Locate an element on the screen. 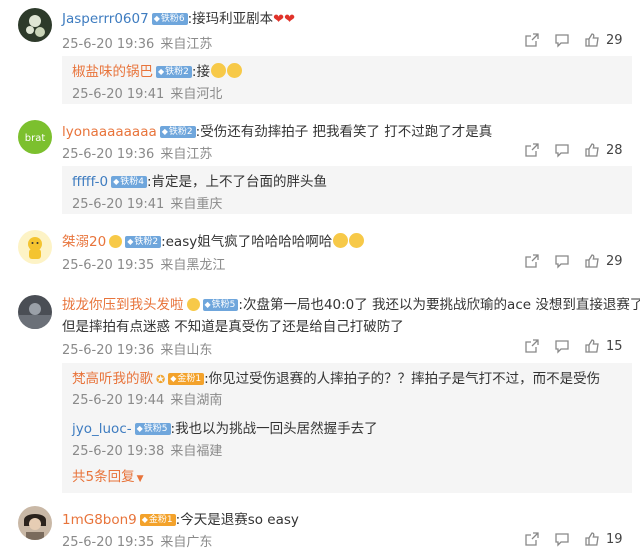 This screenshot has width=640, height=555. reply-time: 25-6-20 19:38 is located at coordinates (118, 451).